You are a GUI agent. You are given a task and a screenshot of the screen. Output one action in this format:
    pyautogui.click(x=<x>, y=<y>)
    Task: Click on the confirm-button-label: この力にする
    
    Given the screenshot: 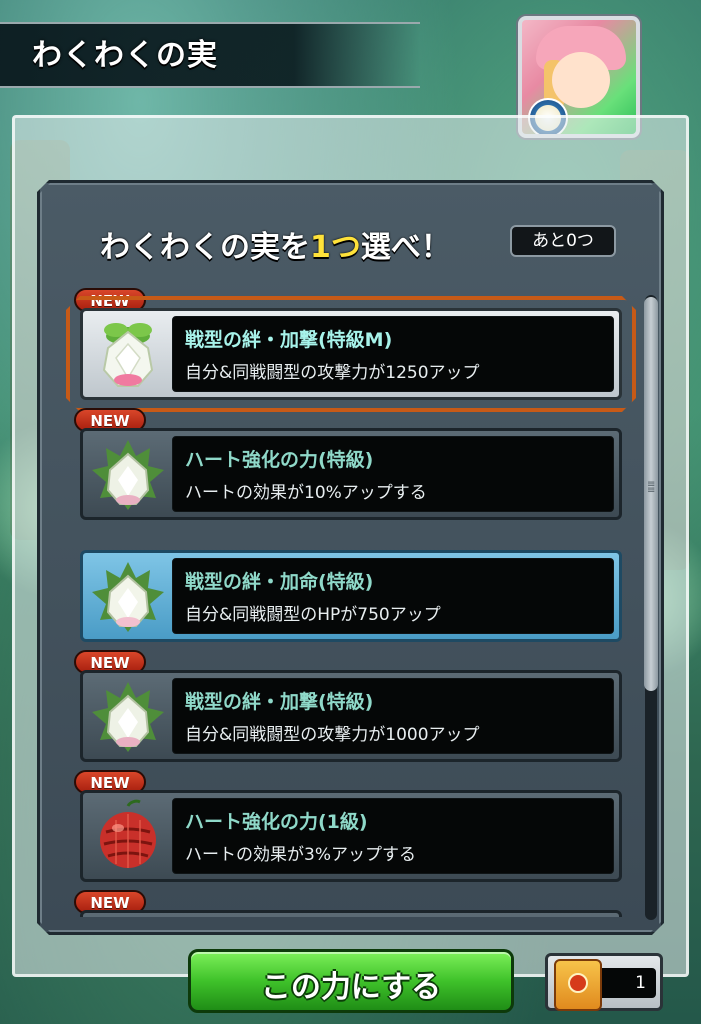 What is the action you would take?
    pyautogui.click(x=351, y=987)
    